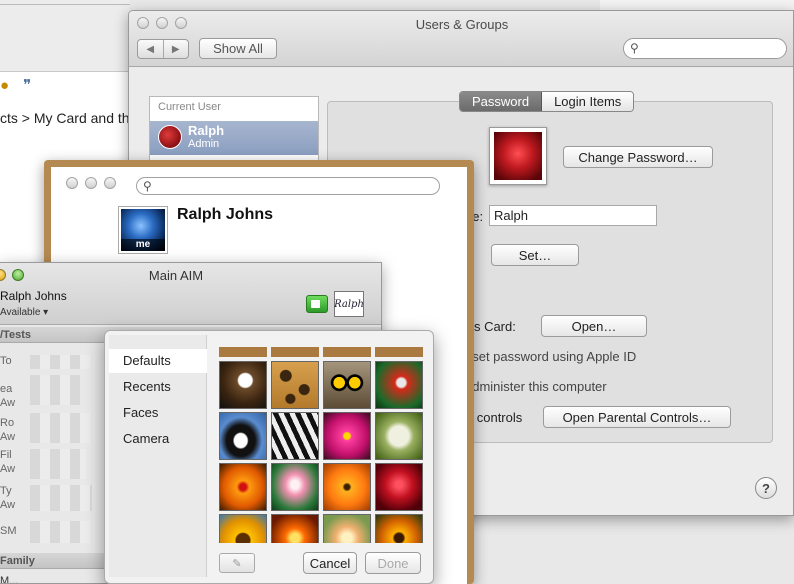 Image resolution: width=794 pixels, height=584 pixels. What do you see at coordinates (151, 49) in the screenshot?
I see `back-arrow-icon: ◀` at bounding box center [151, 49].